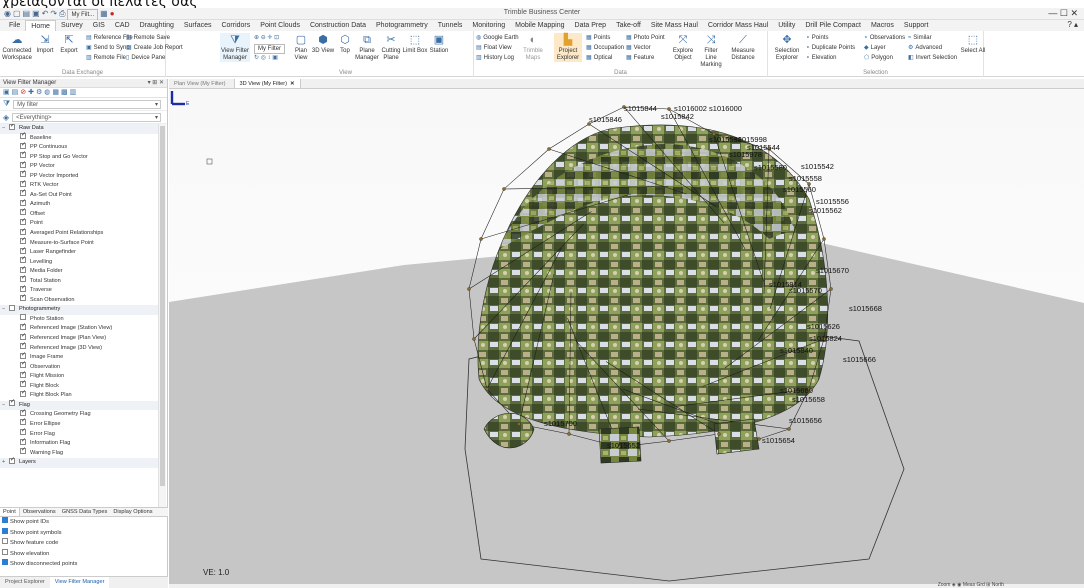 The width and height of the screenshot is (1084, 588). Describe the element at coordinates (5, 310) in the screenshot. I see `expand-toggle-icon: −` at that location.